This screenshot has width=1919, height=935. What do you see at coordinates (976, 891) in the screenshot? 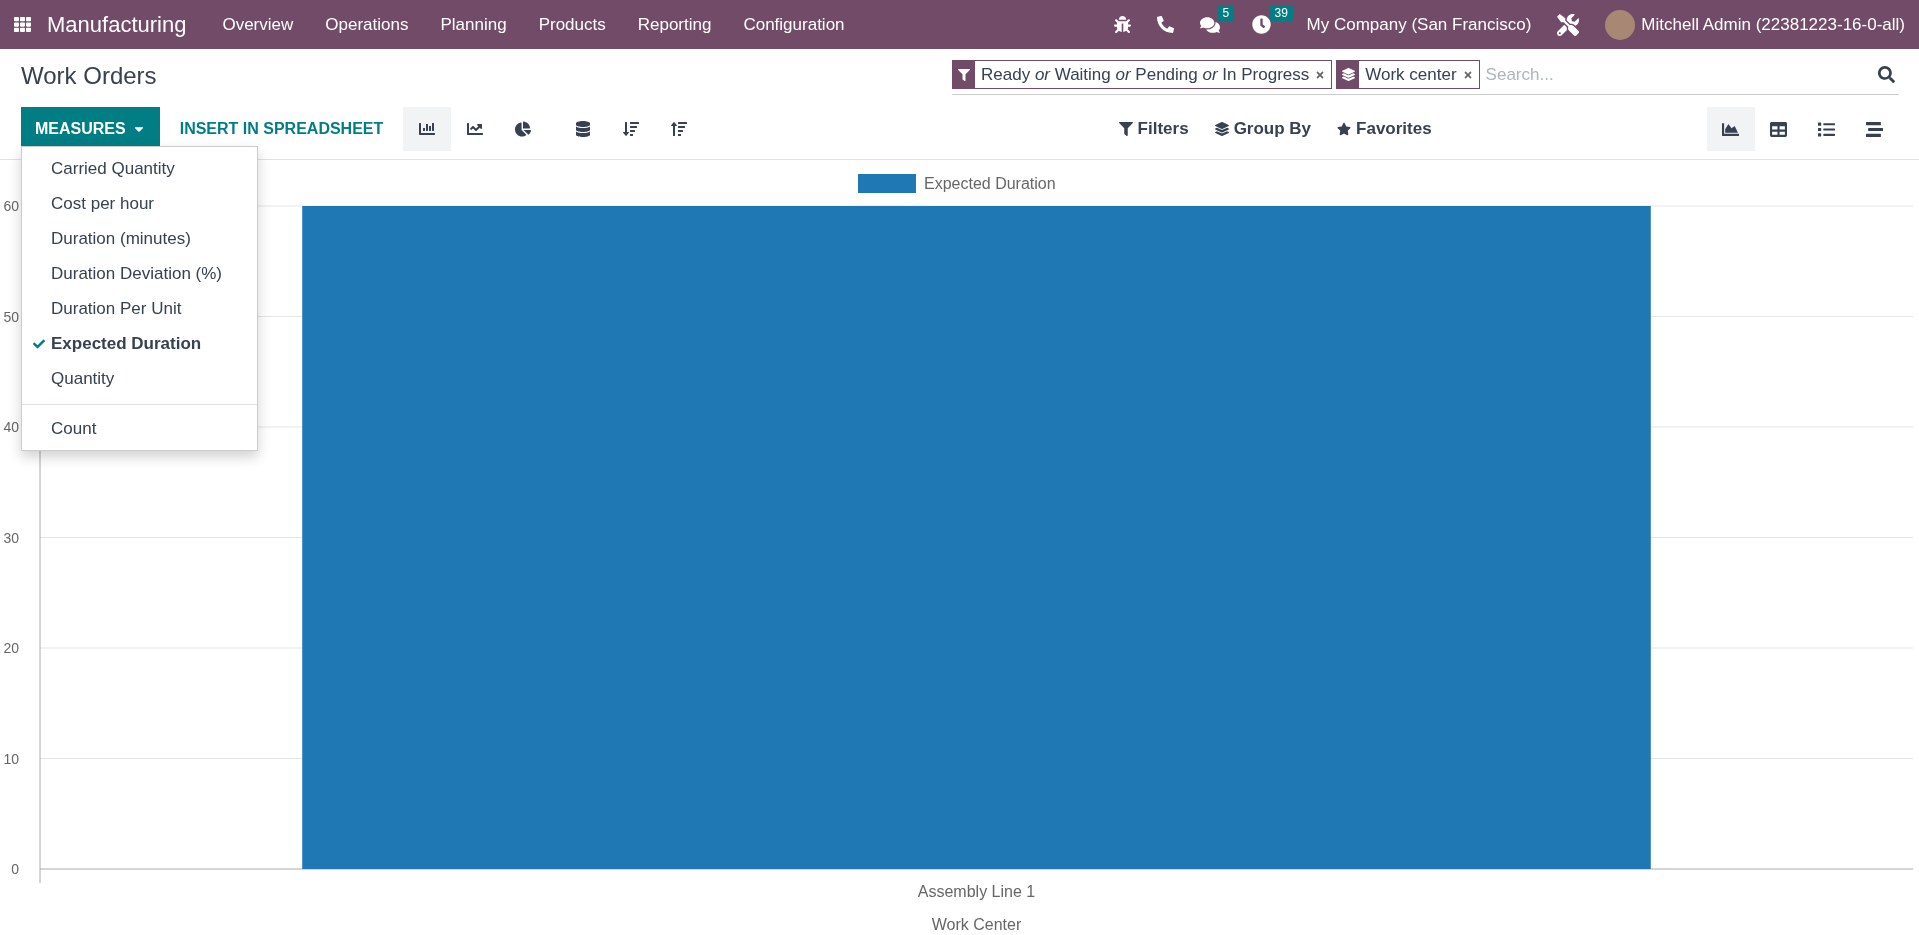
I see `x-axis-category-label: Assembly Line 1` at bounding box center [976, 891].